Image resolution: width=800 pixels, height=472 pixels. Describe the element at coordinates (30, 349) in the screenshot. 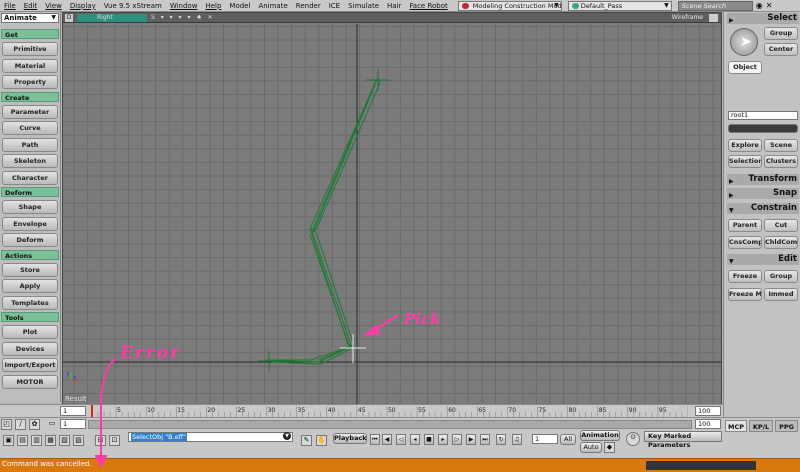

I see `devices-button: Devices` at that location.